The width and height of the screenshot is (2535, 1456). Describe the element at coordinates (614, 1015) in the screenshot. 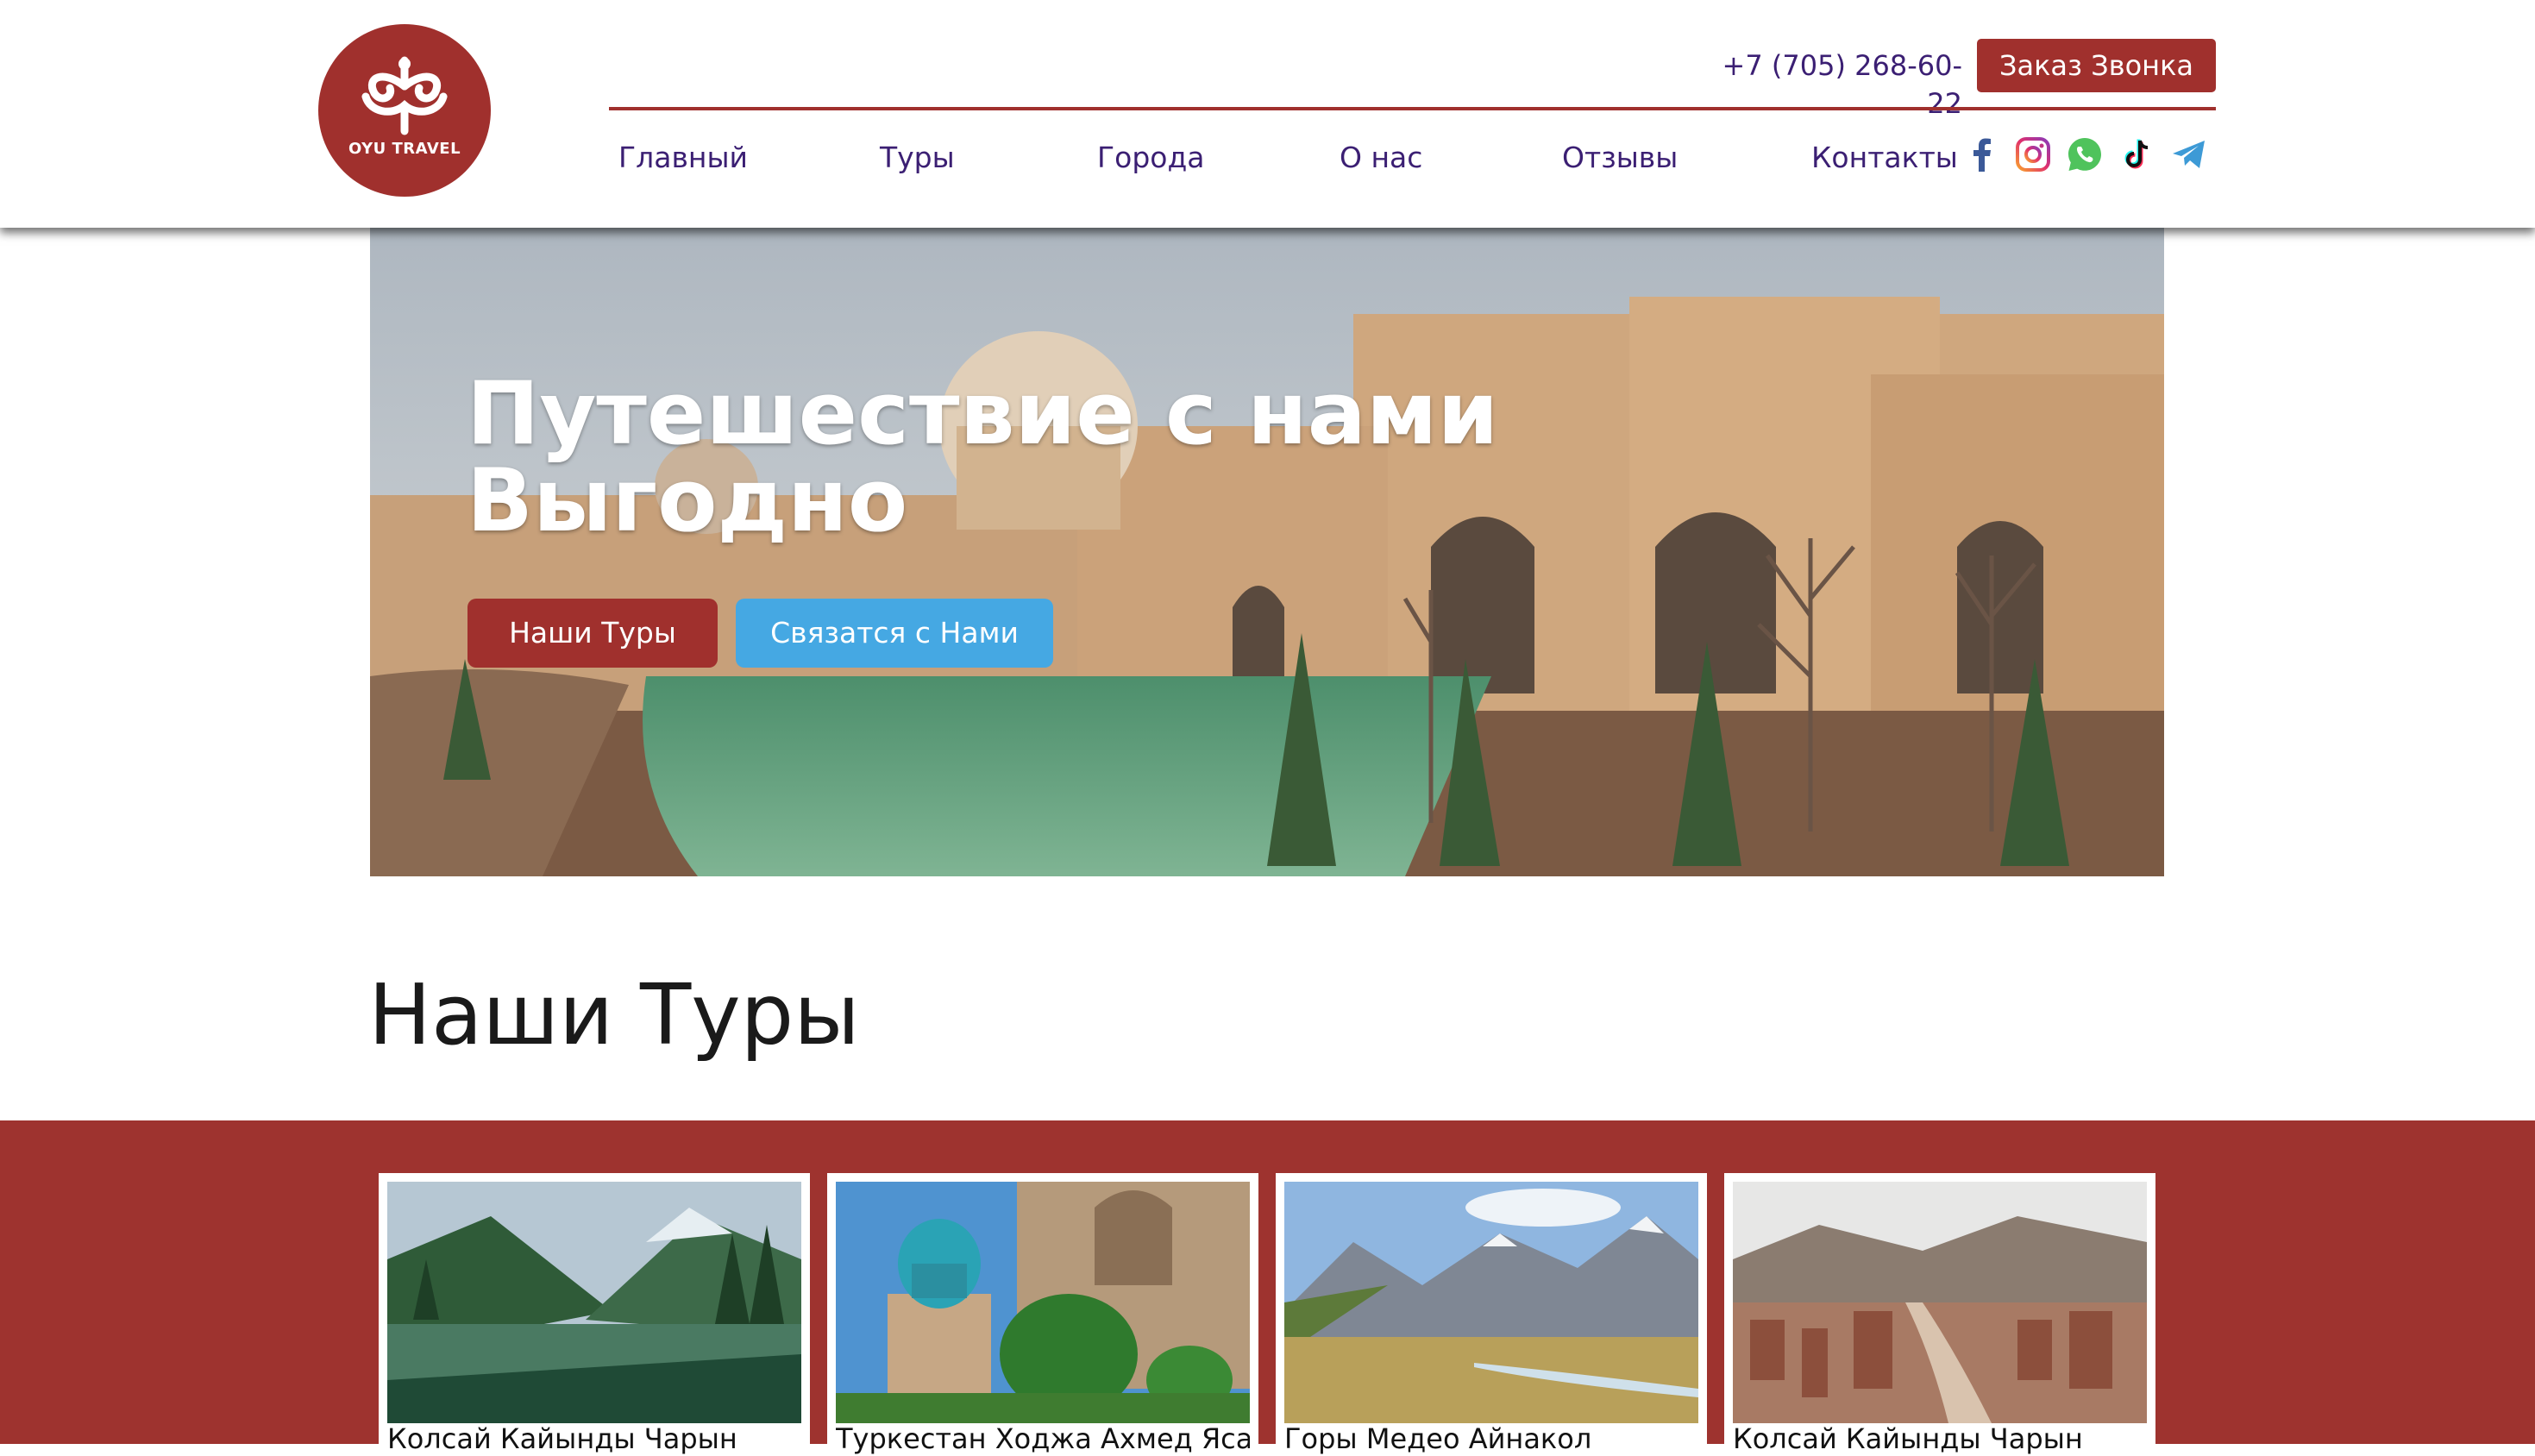

I see `tours-section-title: Наши Туры` at that location.